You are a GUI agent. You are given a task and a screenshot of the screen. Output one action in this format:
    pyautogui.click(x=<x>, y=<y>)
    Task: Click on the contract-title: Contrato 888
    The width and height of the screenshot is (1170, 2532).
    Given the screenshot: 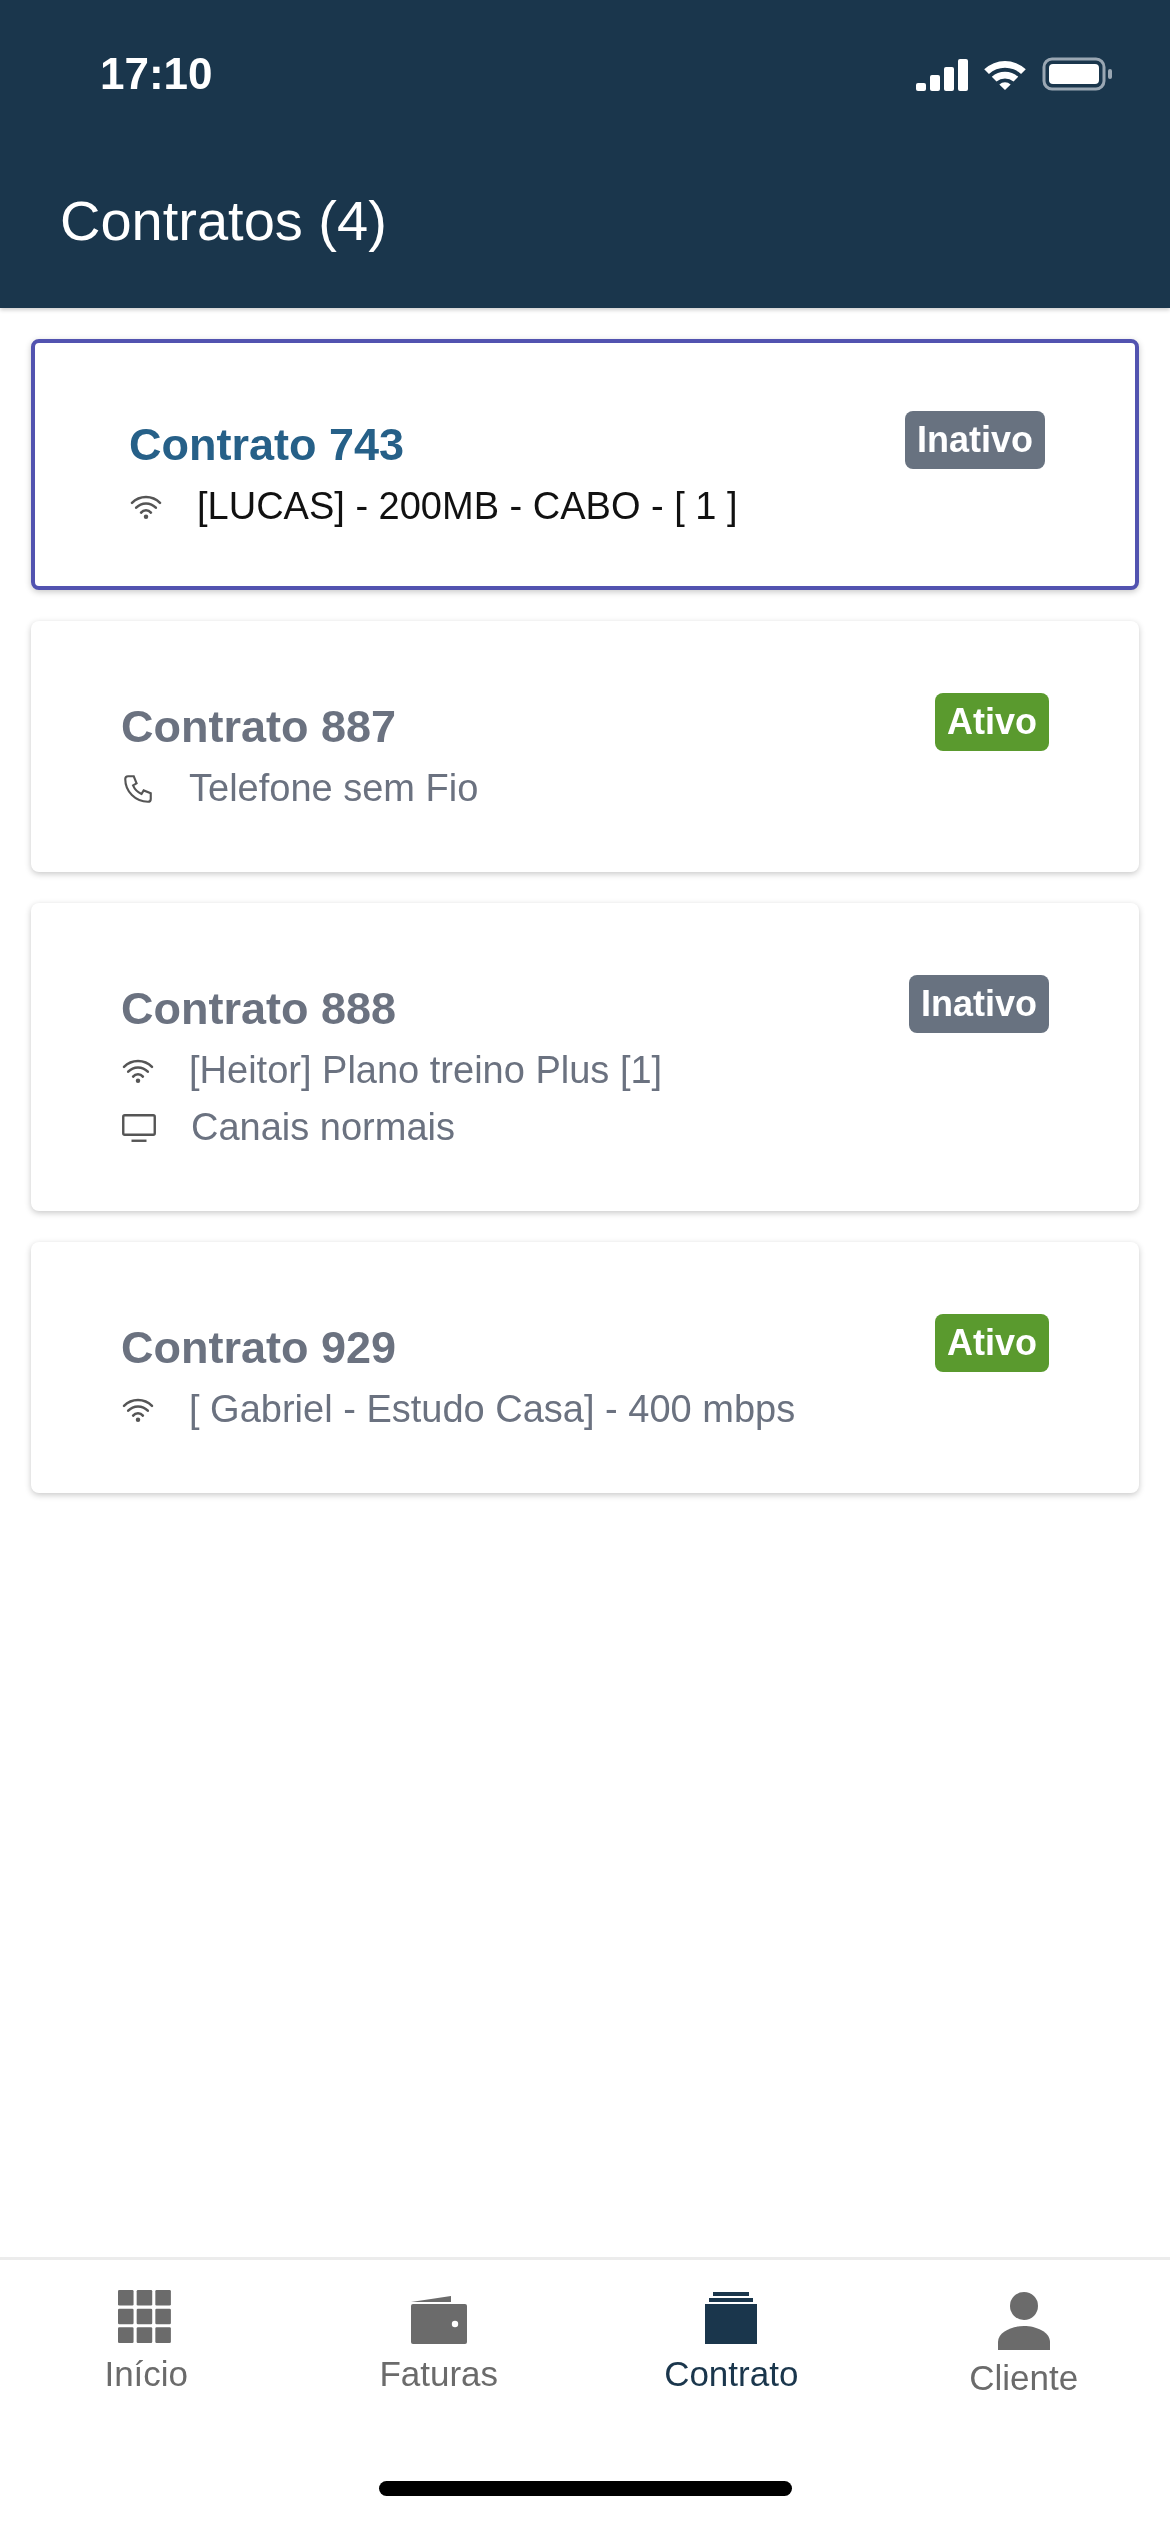 What is the action you would take?
    pyautogui.click(x=259, y=1008)
    